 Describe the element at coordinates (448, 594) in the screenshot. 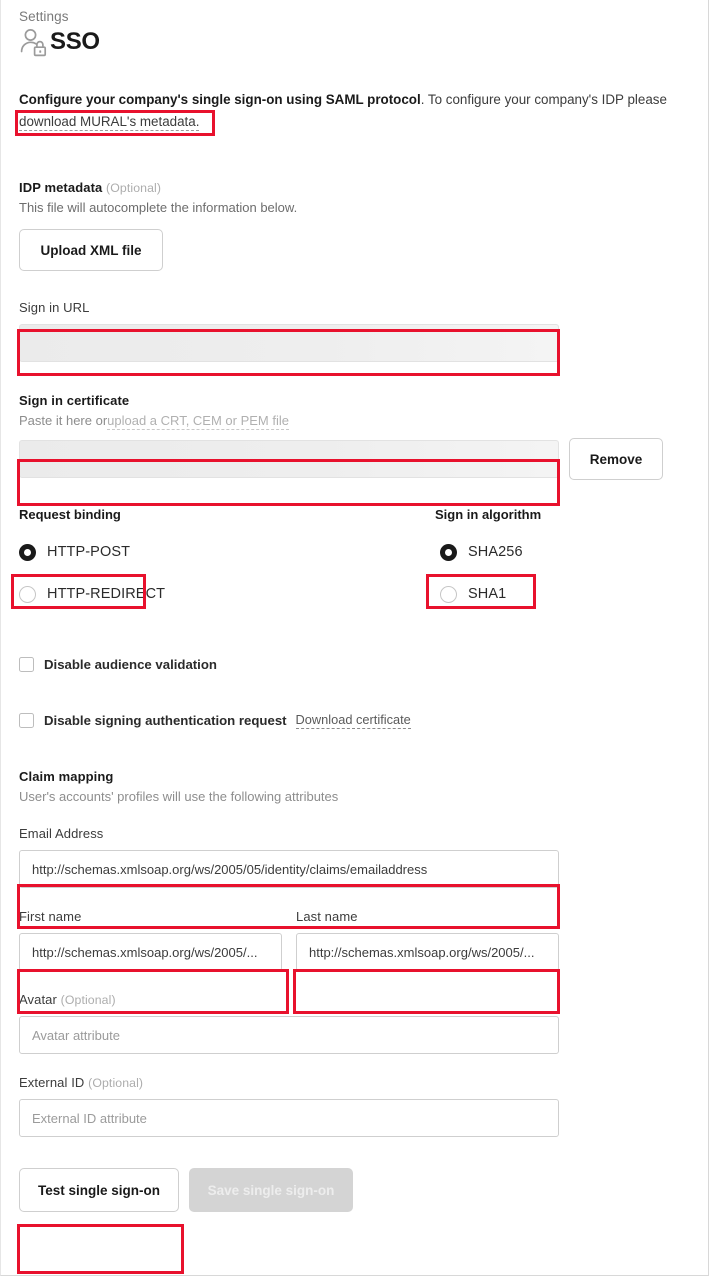

I see `radio-sha1-indicator` at that location.